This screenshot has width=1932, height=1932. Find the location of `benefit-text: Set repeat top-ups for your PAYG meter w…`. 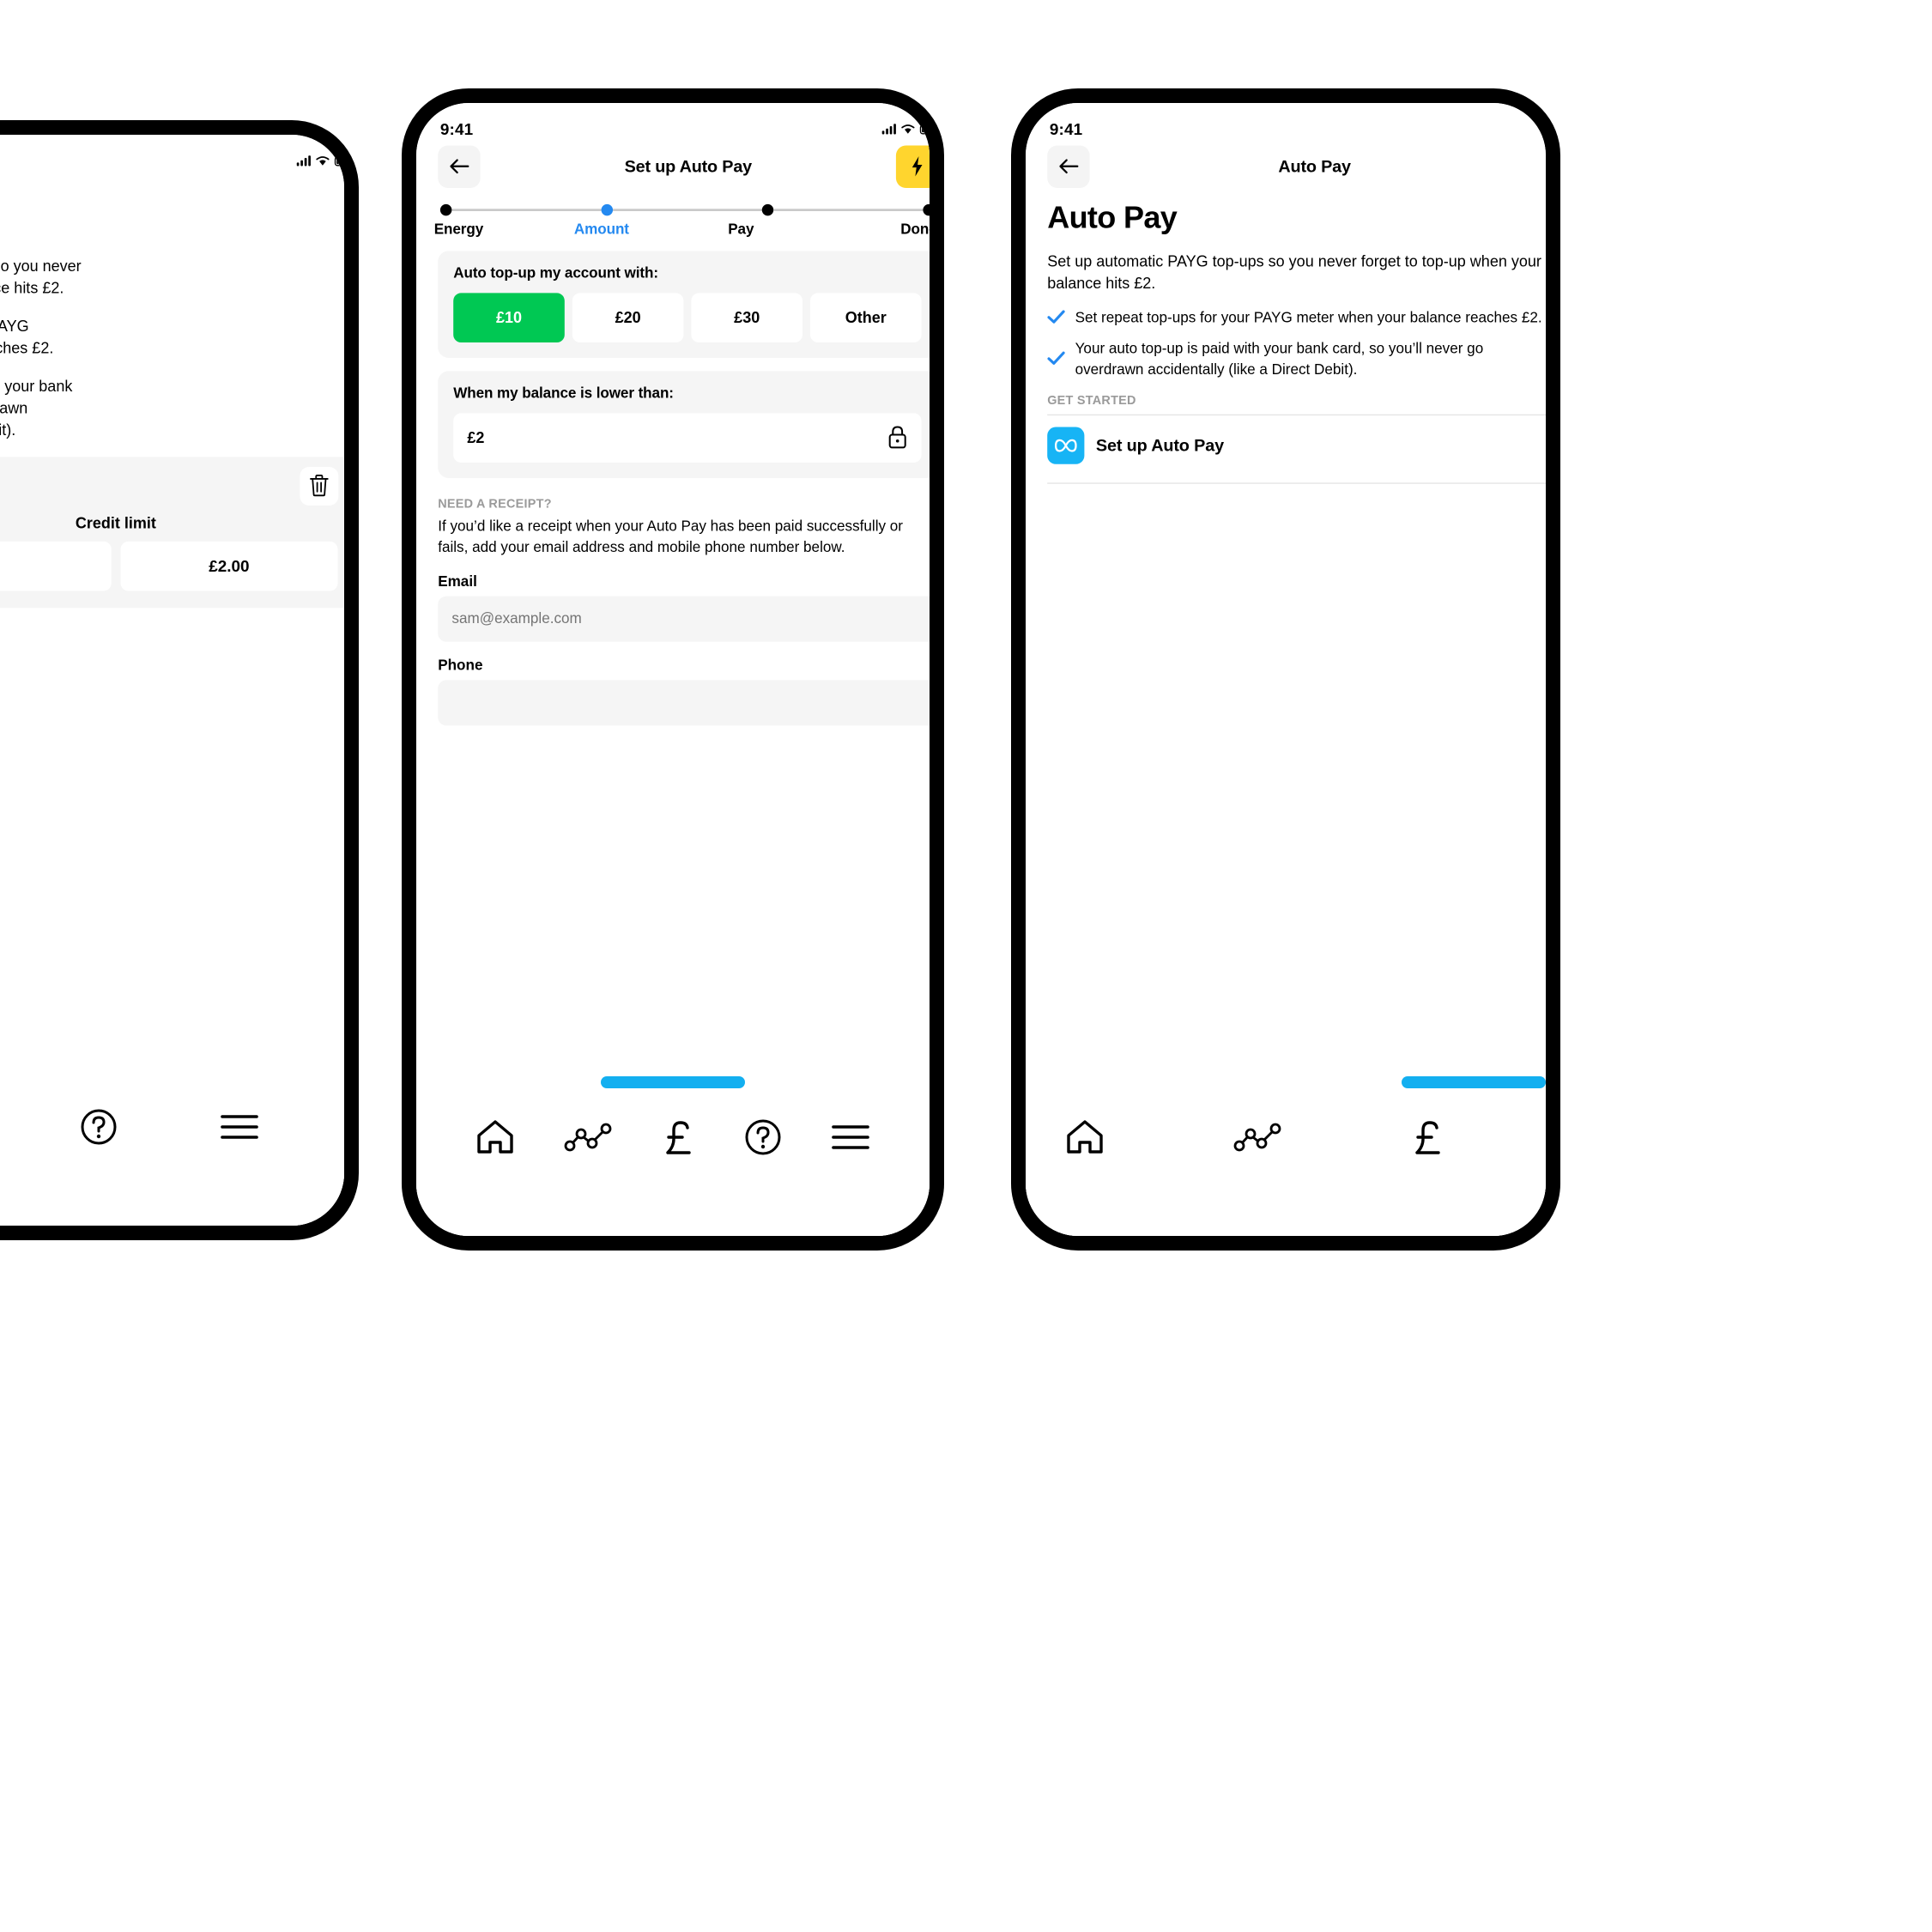

benefit-text: Set repeat top-ups for your PAYG meter w… is located at coordinates (1309, 318).